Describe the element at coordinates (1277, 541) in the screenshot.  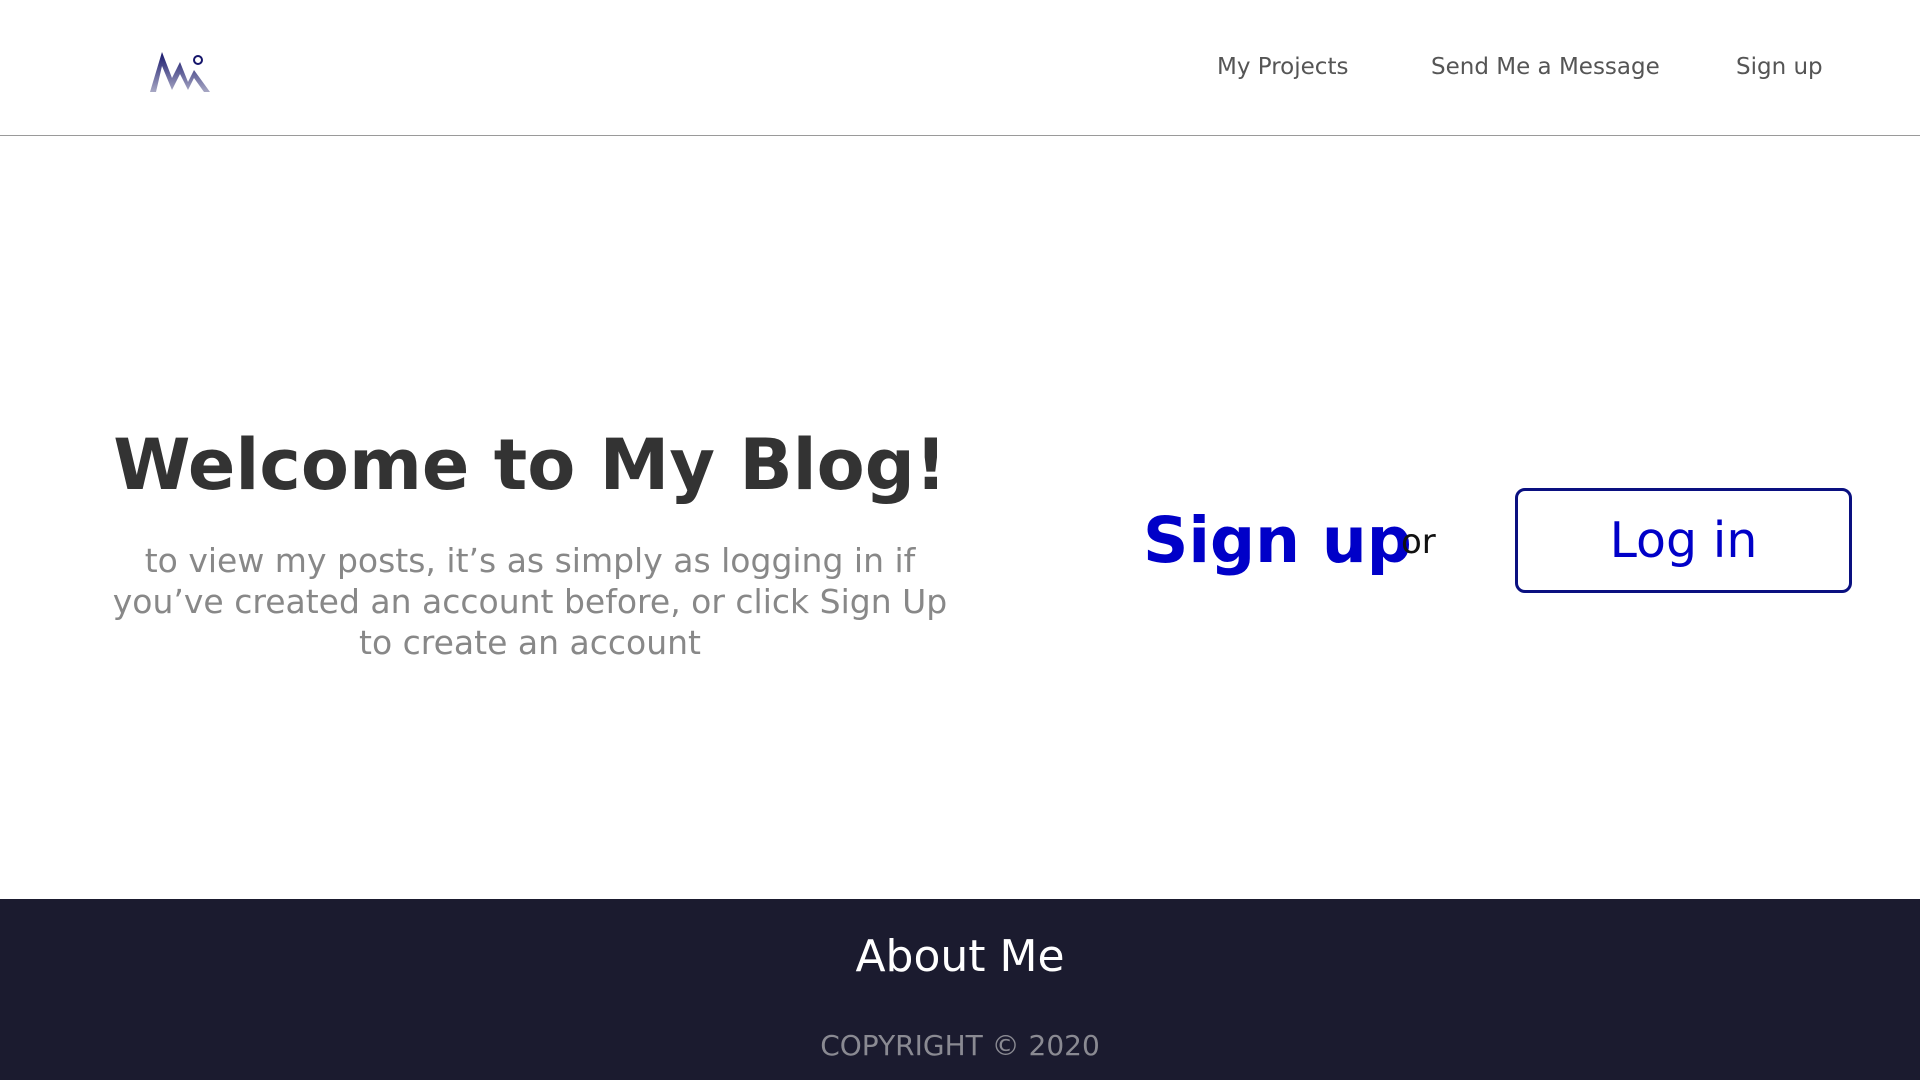
I see `sign-up-link: Sign up` at that location.